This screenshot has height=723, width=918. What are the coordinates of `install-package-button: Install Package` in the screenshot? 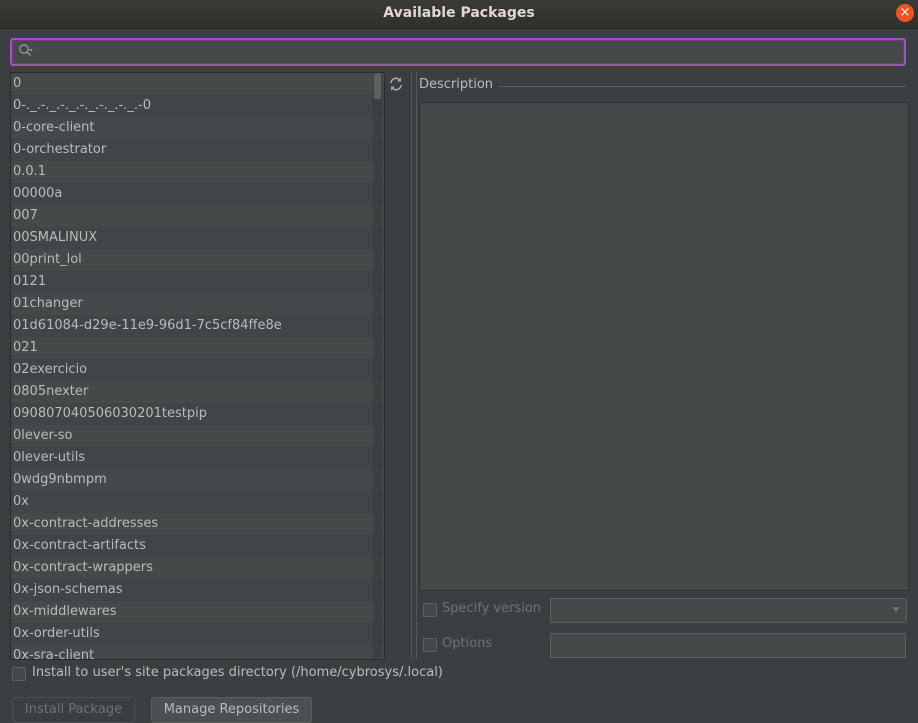 It's located at (73, 710).